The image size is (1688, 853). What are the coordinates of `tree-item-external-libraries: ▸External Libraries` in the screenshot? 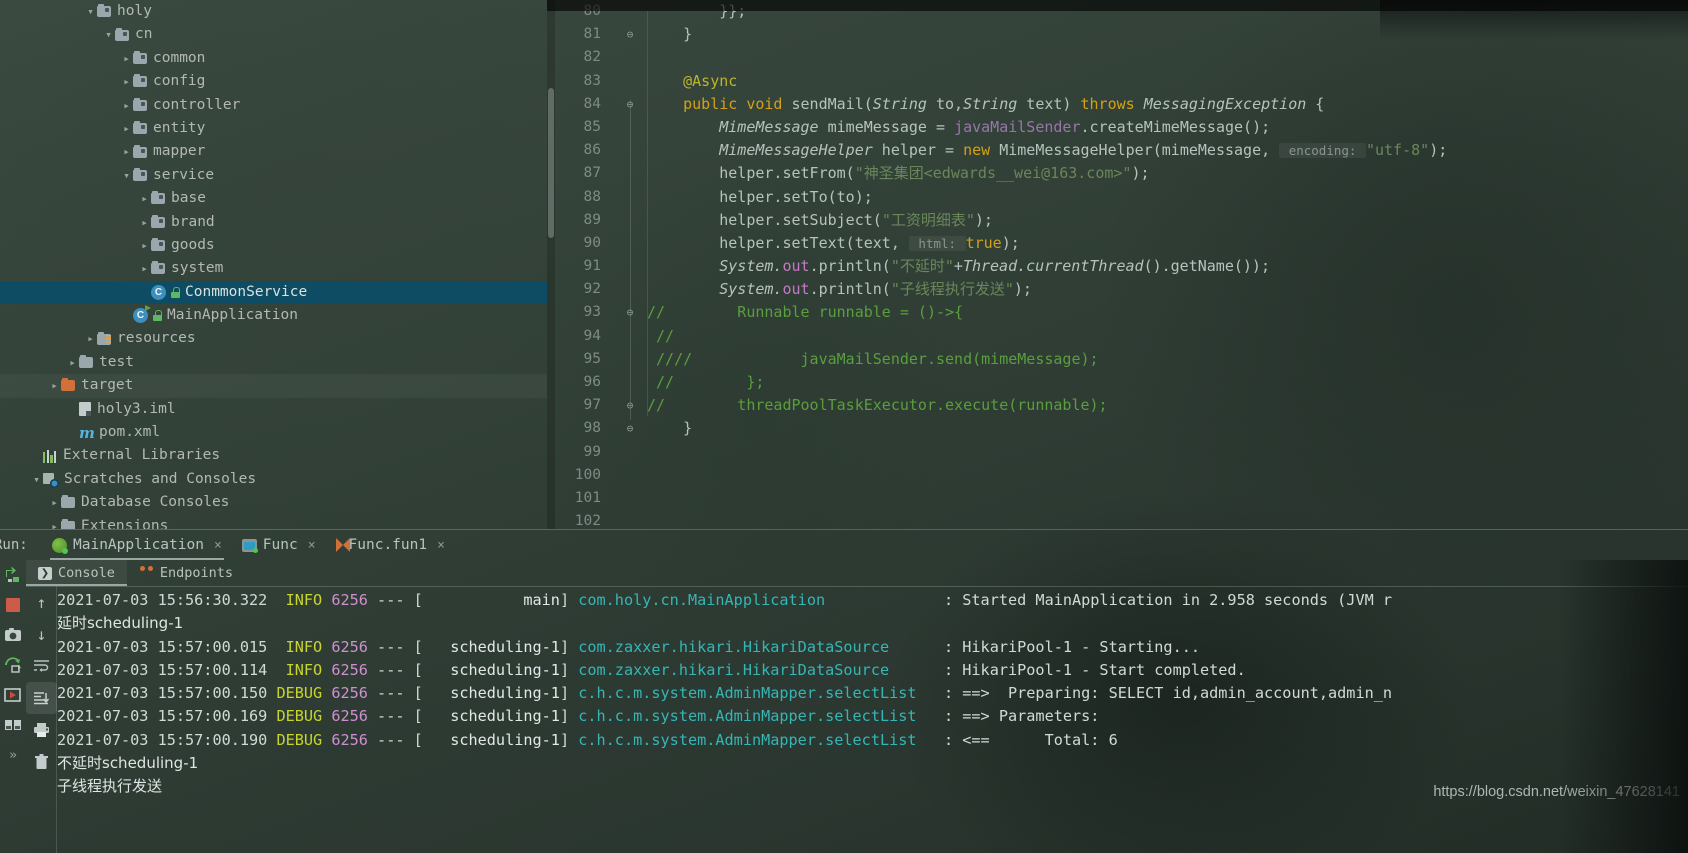 It's located at (273, 455).